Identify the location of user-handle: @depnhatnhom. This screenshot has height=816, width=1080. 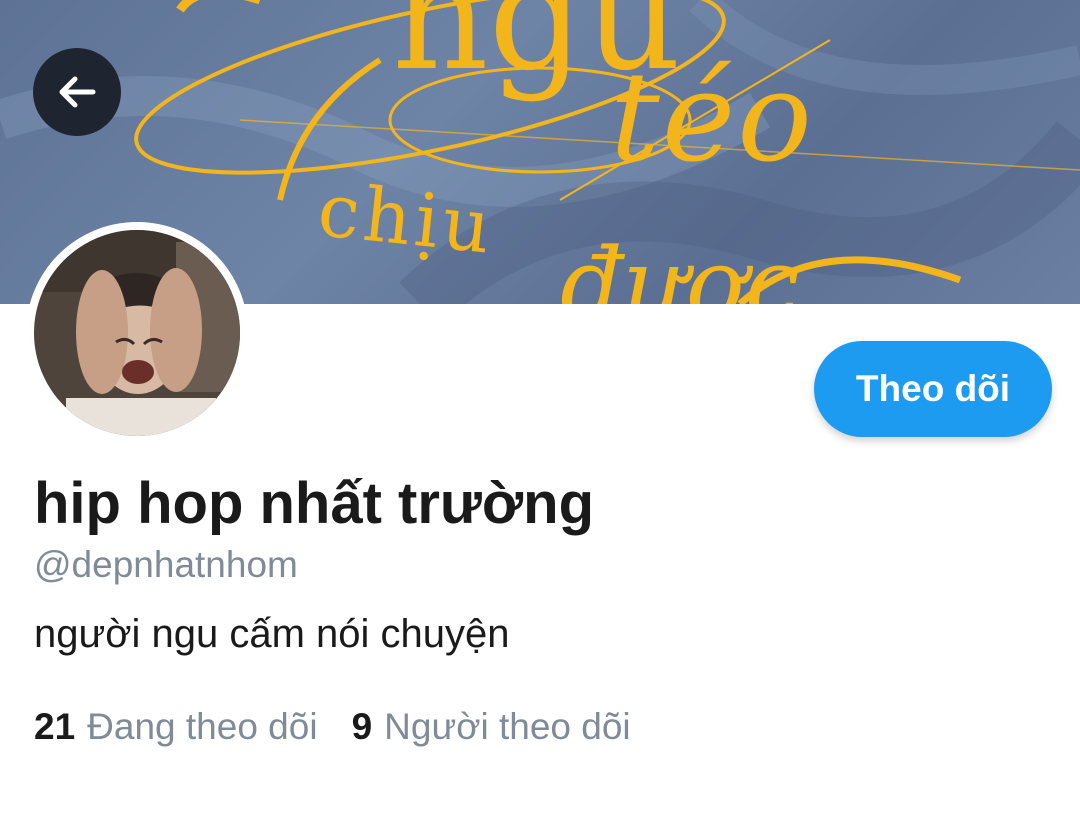
(166, 564).